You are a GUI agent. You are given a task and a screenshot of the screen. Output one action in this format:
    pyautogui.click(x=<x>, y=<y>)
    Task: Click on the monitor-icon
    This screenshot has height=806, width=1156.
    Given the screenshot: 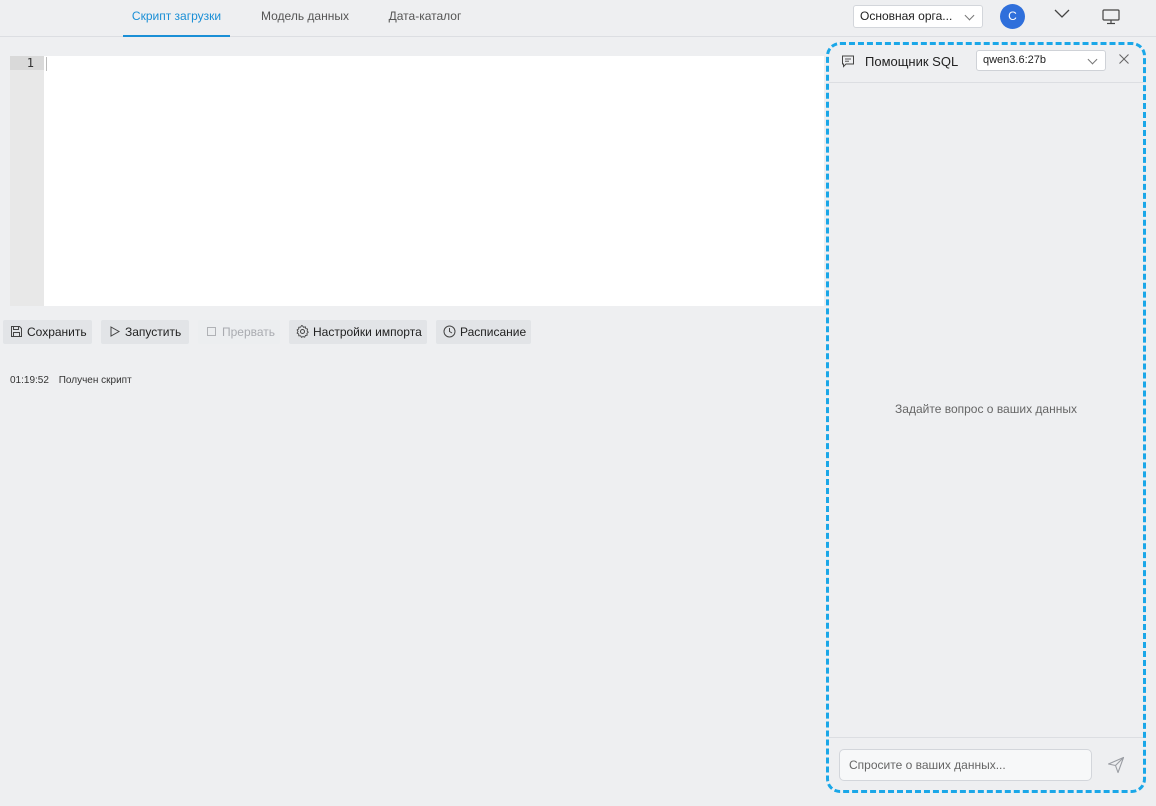 What is the action you would take?
    pyautogui.click(x=1111, y=17)
    